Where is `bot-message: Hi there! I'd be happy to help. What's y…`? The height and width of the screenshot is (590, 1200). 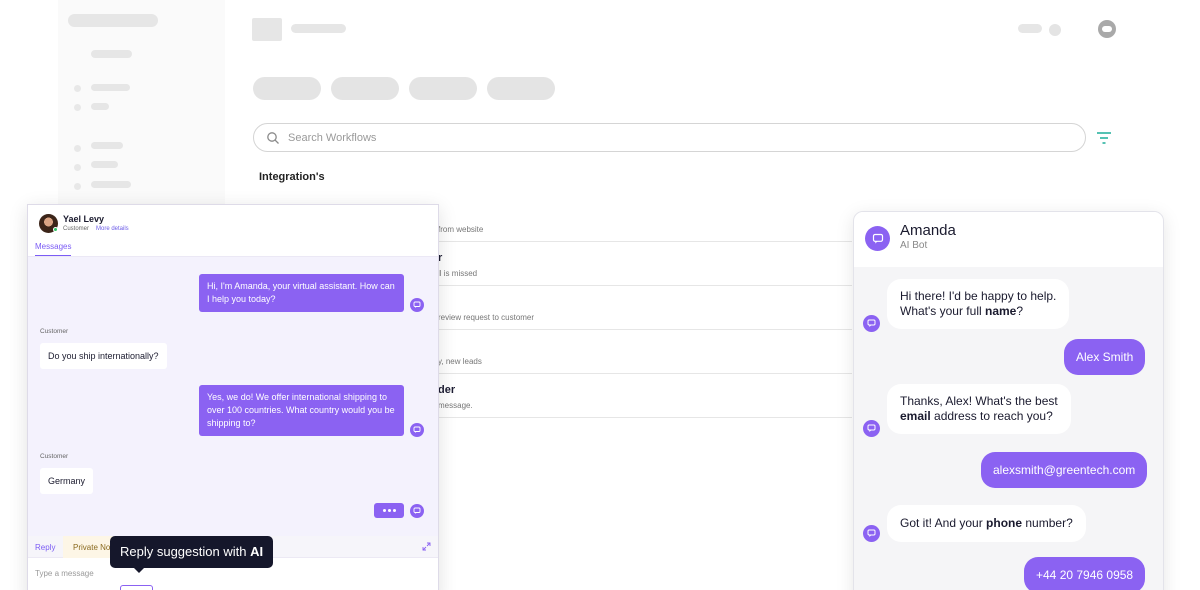 bot-message: Hi there! I'd be happy to help. What's y… is located at coordinates (978, 304).